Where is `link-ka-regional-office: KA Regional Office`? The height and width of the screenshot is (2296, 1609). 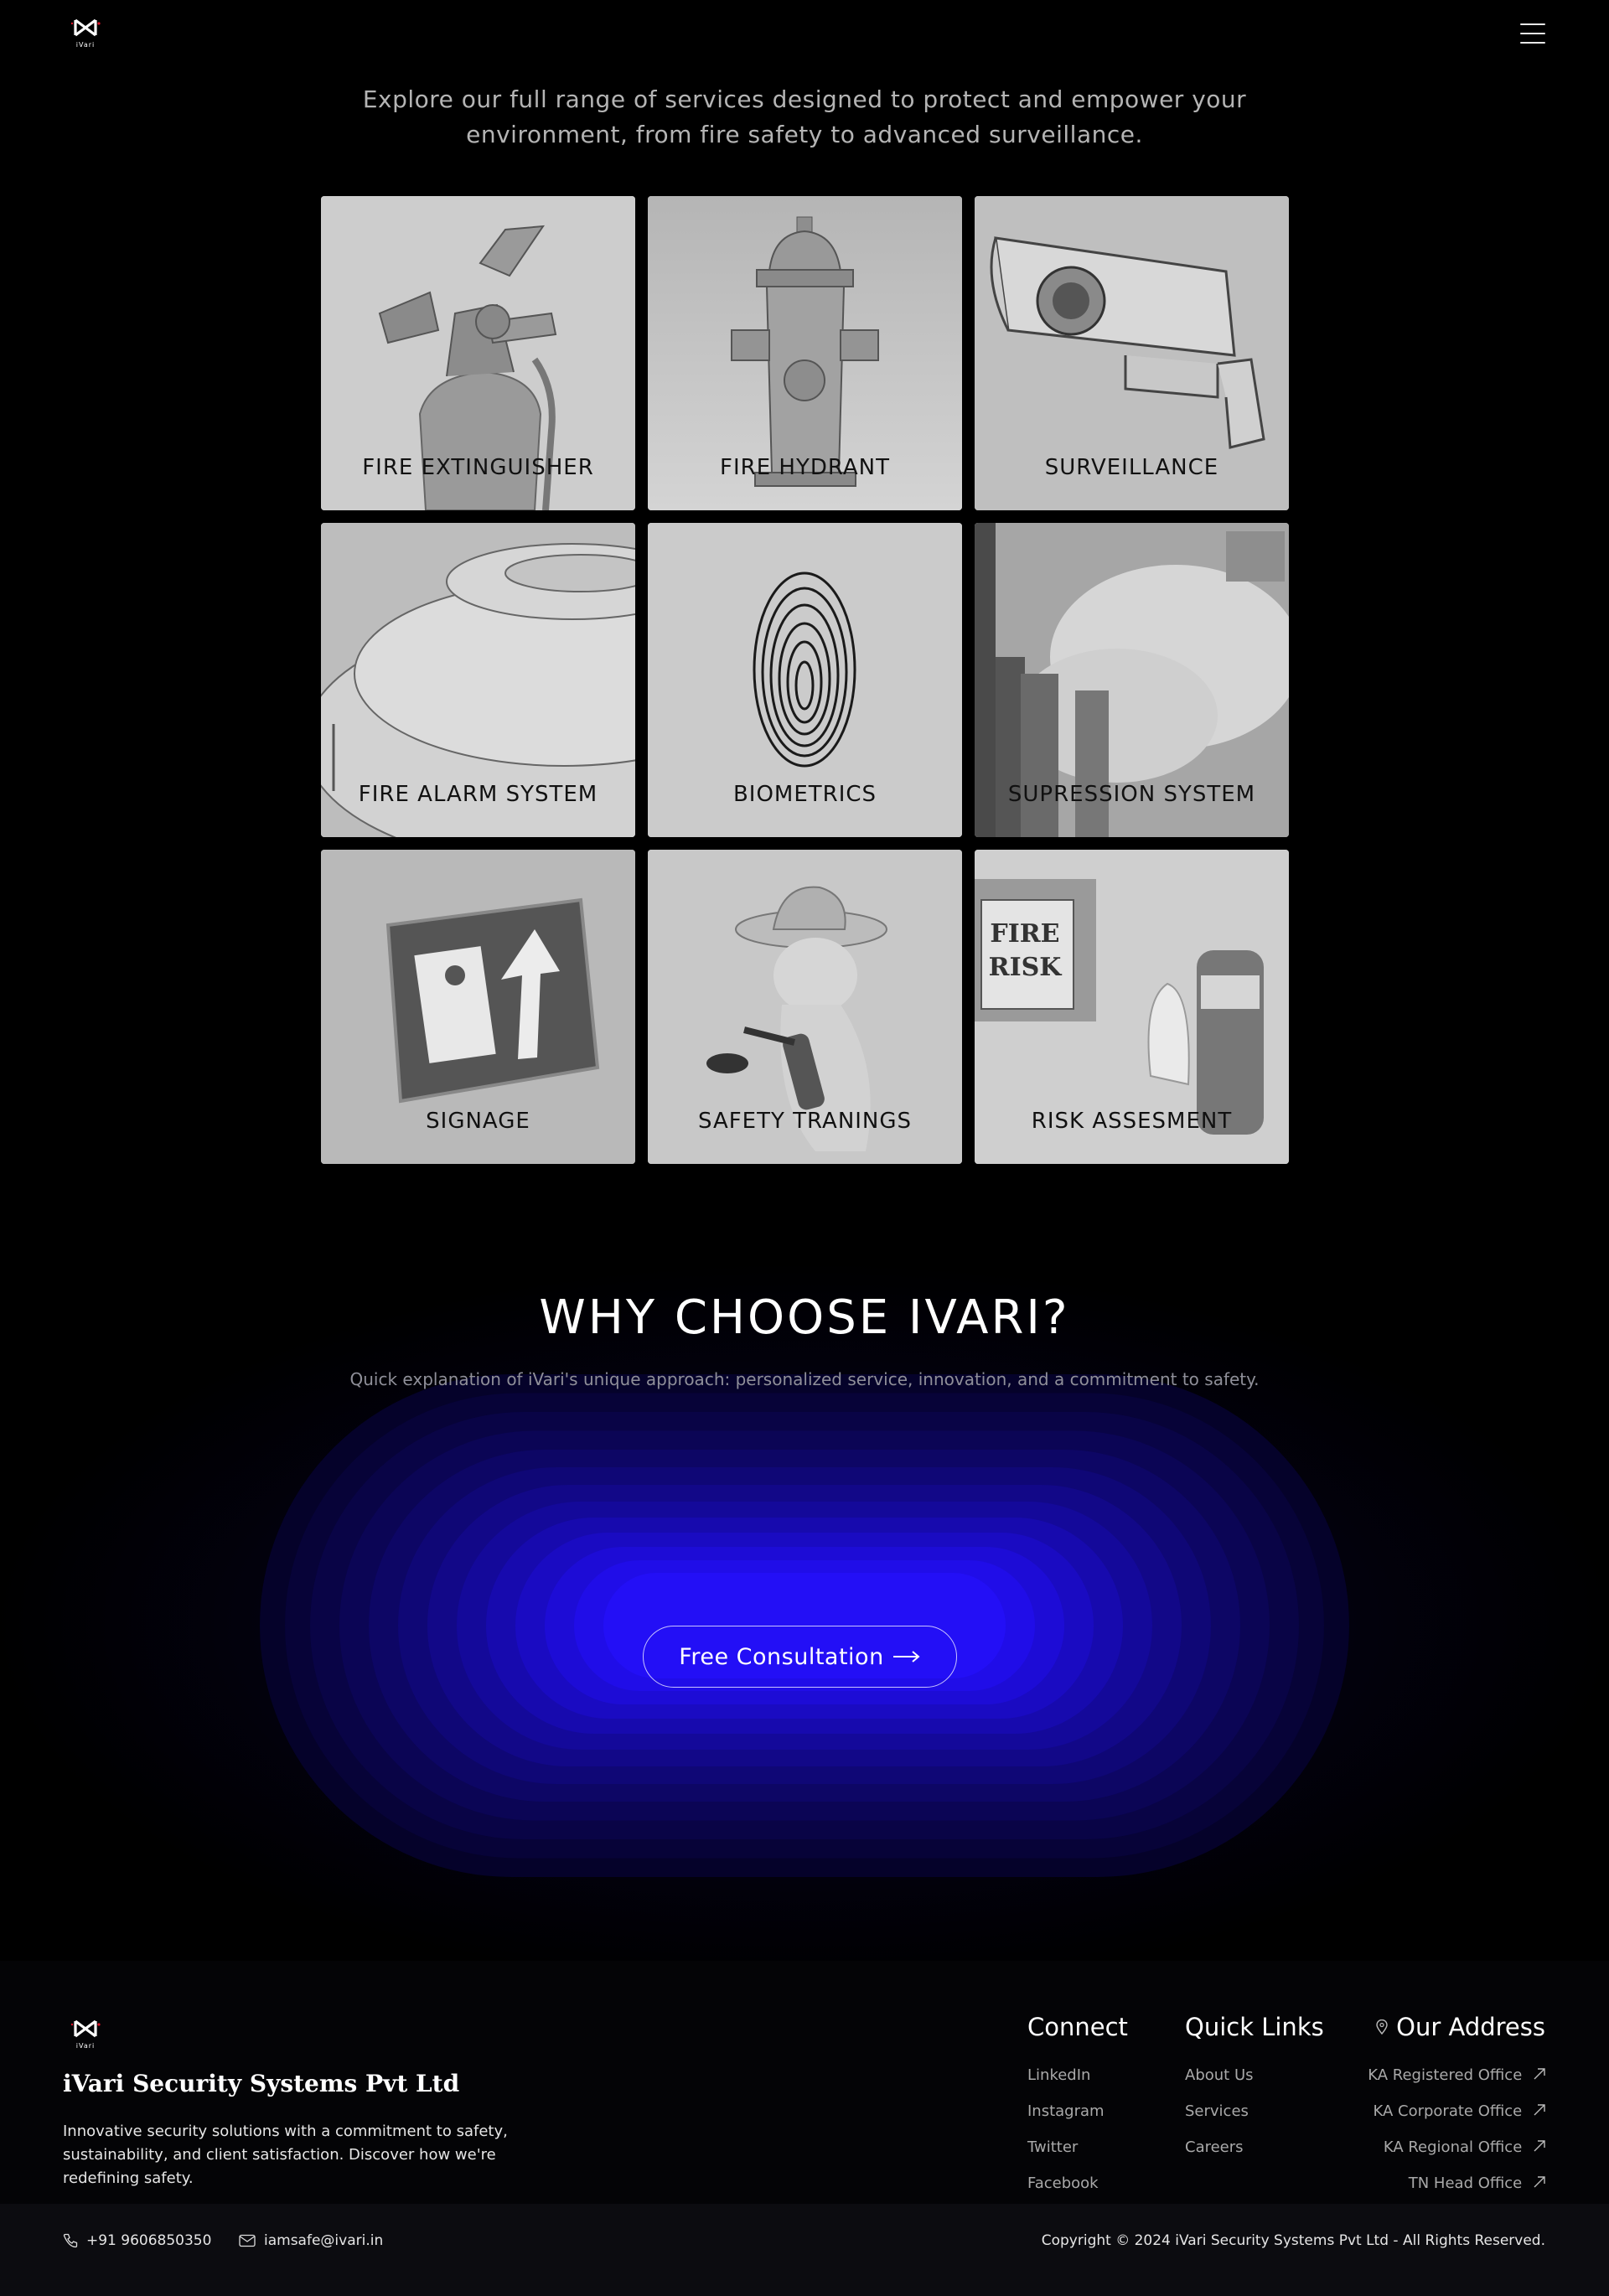
link-ka-regional-office: KA Regional Office is located at coordinates (1464, 2147).